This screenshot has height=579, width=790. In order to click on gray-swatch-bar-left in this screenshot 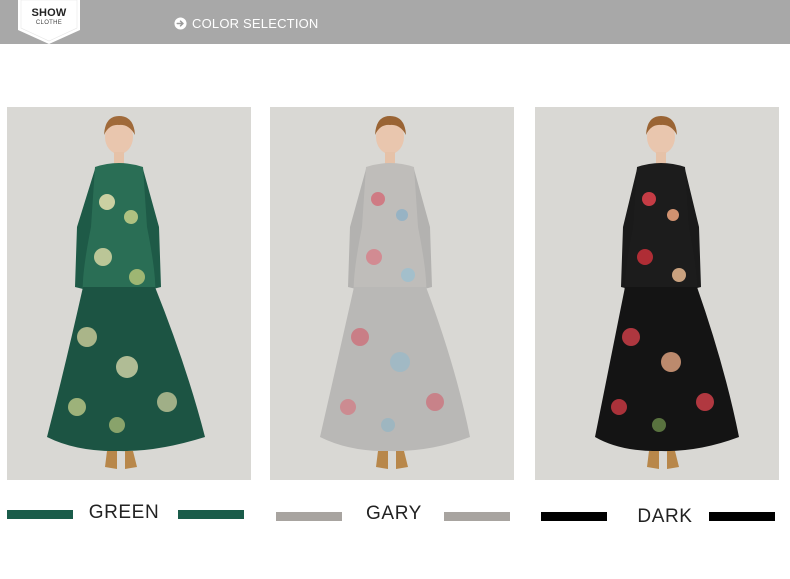, I will do `click(309, 516)`.